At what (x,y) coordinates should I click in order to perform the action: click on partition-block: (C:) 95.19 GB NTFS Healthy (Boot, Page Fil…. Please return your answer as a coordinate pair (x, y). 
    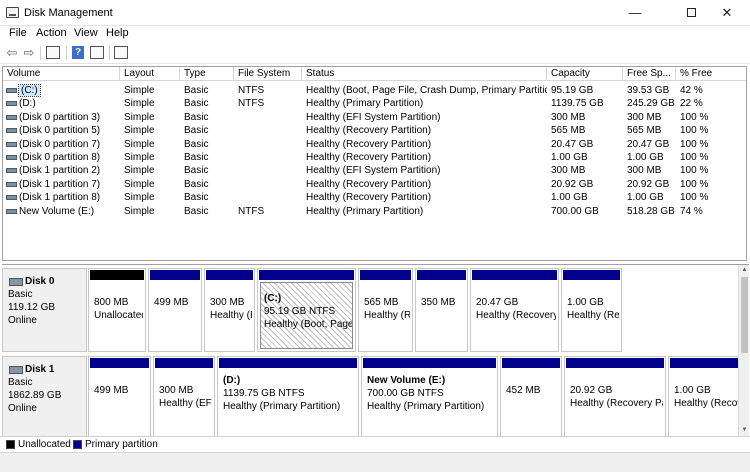
    Looking at the image, I should click on (306, 310).